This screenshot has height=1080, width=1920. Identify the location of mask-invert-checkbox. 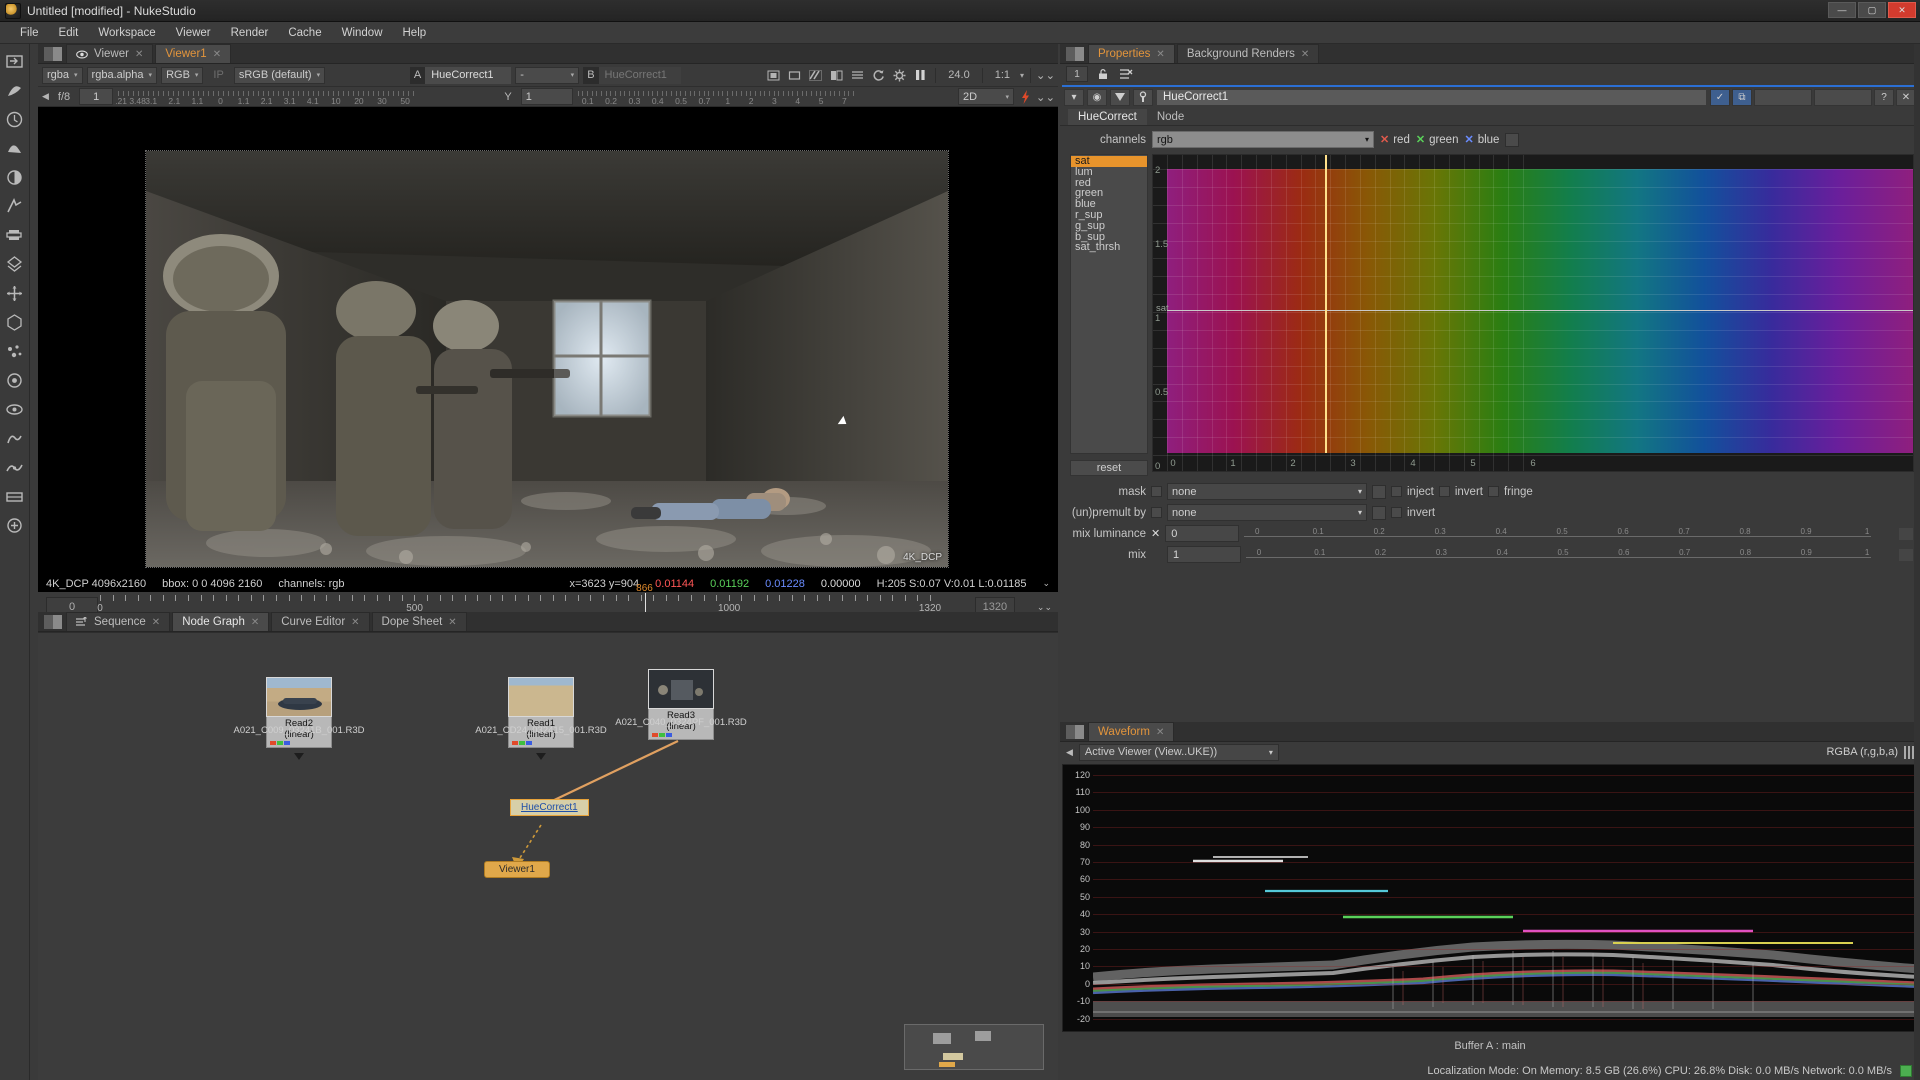
(1444, 491).